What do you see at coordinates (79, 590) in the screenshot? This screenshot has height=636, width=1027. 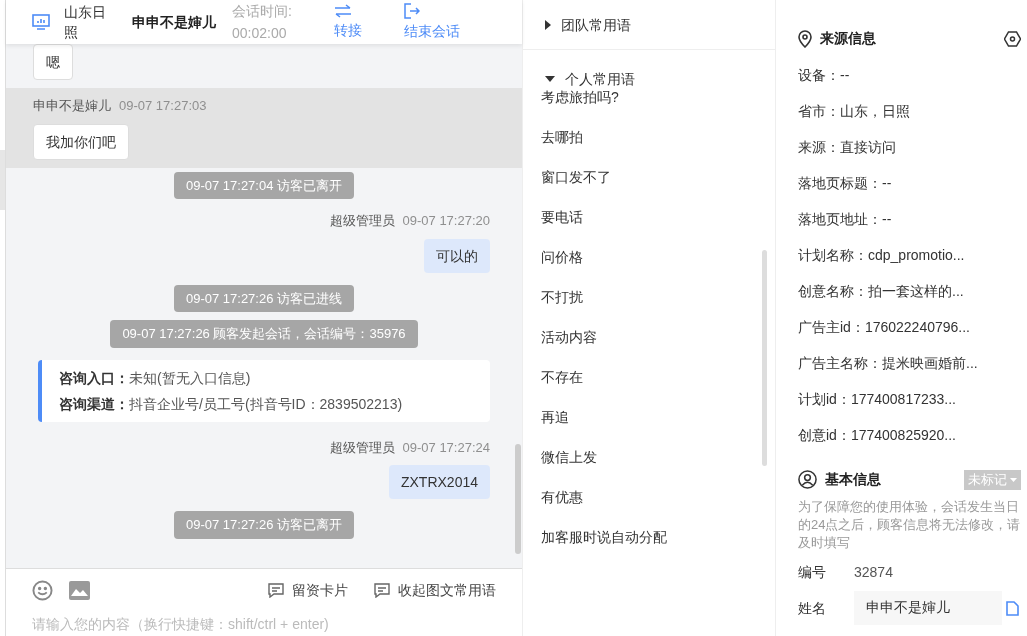 I see `image-icon` at bounding box center [79, 590].